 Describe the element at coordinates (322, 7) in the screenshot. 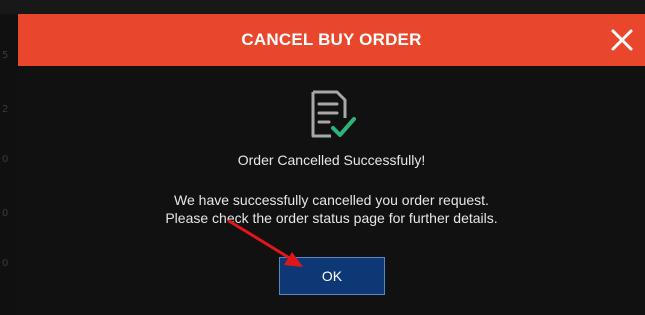

I see `backdrop-header-strip` at that location.